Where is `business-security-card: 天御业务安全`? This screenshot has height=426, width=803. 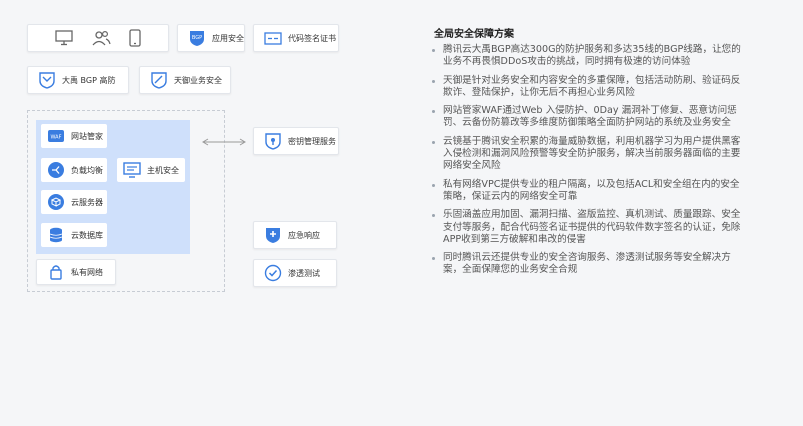 business-security-card: 天御业务安全 is located at coordinates (185, 80).